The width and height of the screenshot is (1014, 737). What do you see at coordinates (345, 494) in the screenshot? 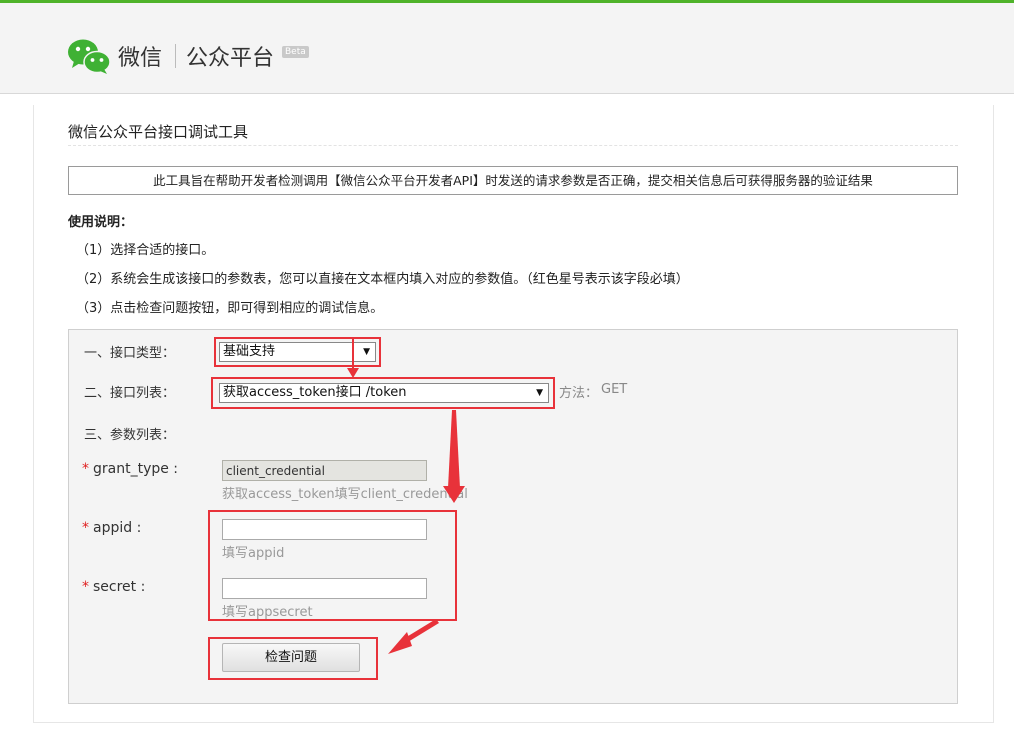
I see `grant-type-hint: 获取access_token填写client_credential` at bounding box center [345, 494].